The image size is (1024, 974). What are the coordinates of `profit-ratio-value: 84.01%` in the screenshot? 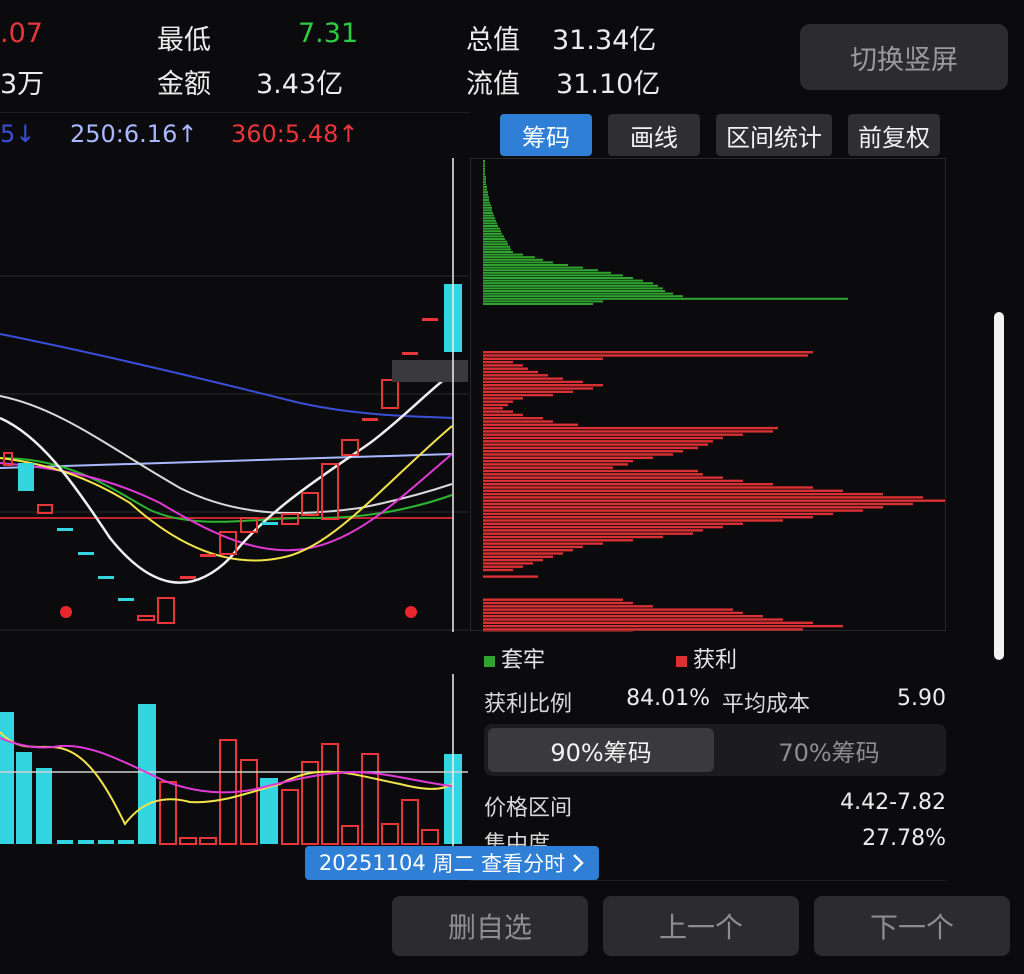 It's located at (668, 698).